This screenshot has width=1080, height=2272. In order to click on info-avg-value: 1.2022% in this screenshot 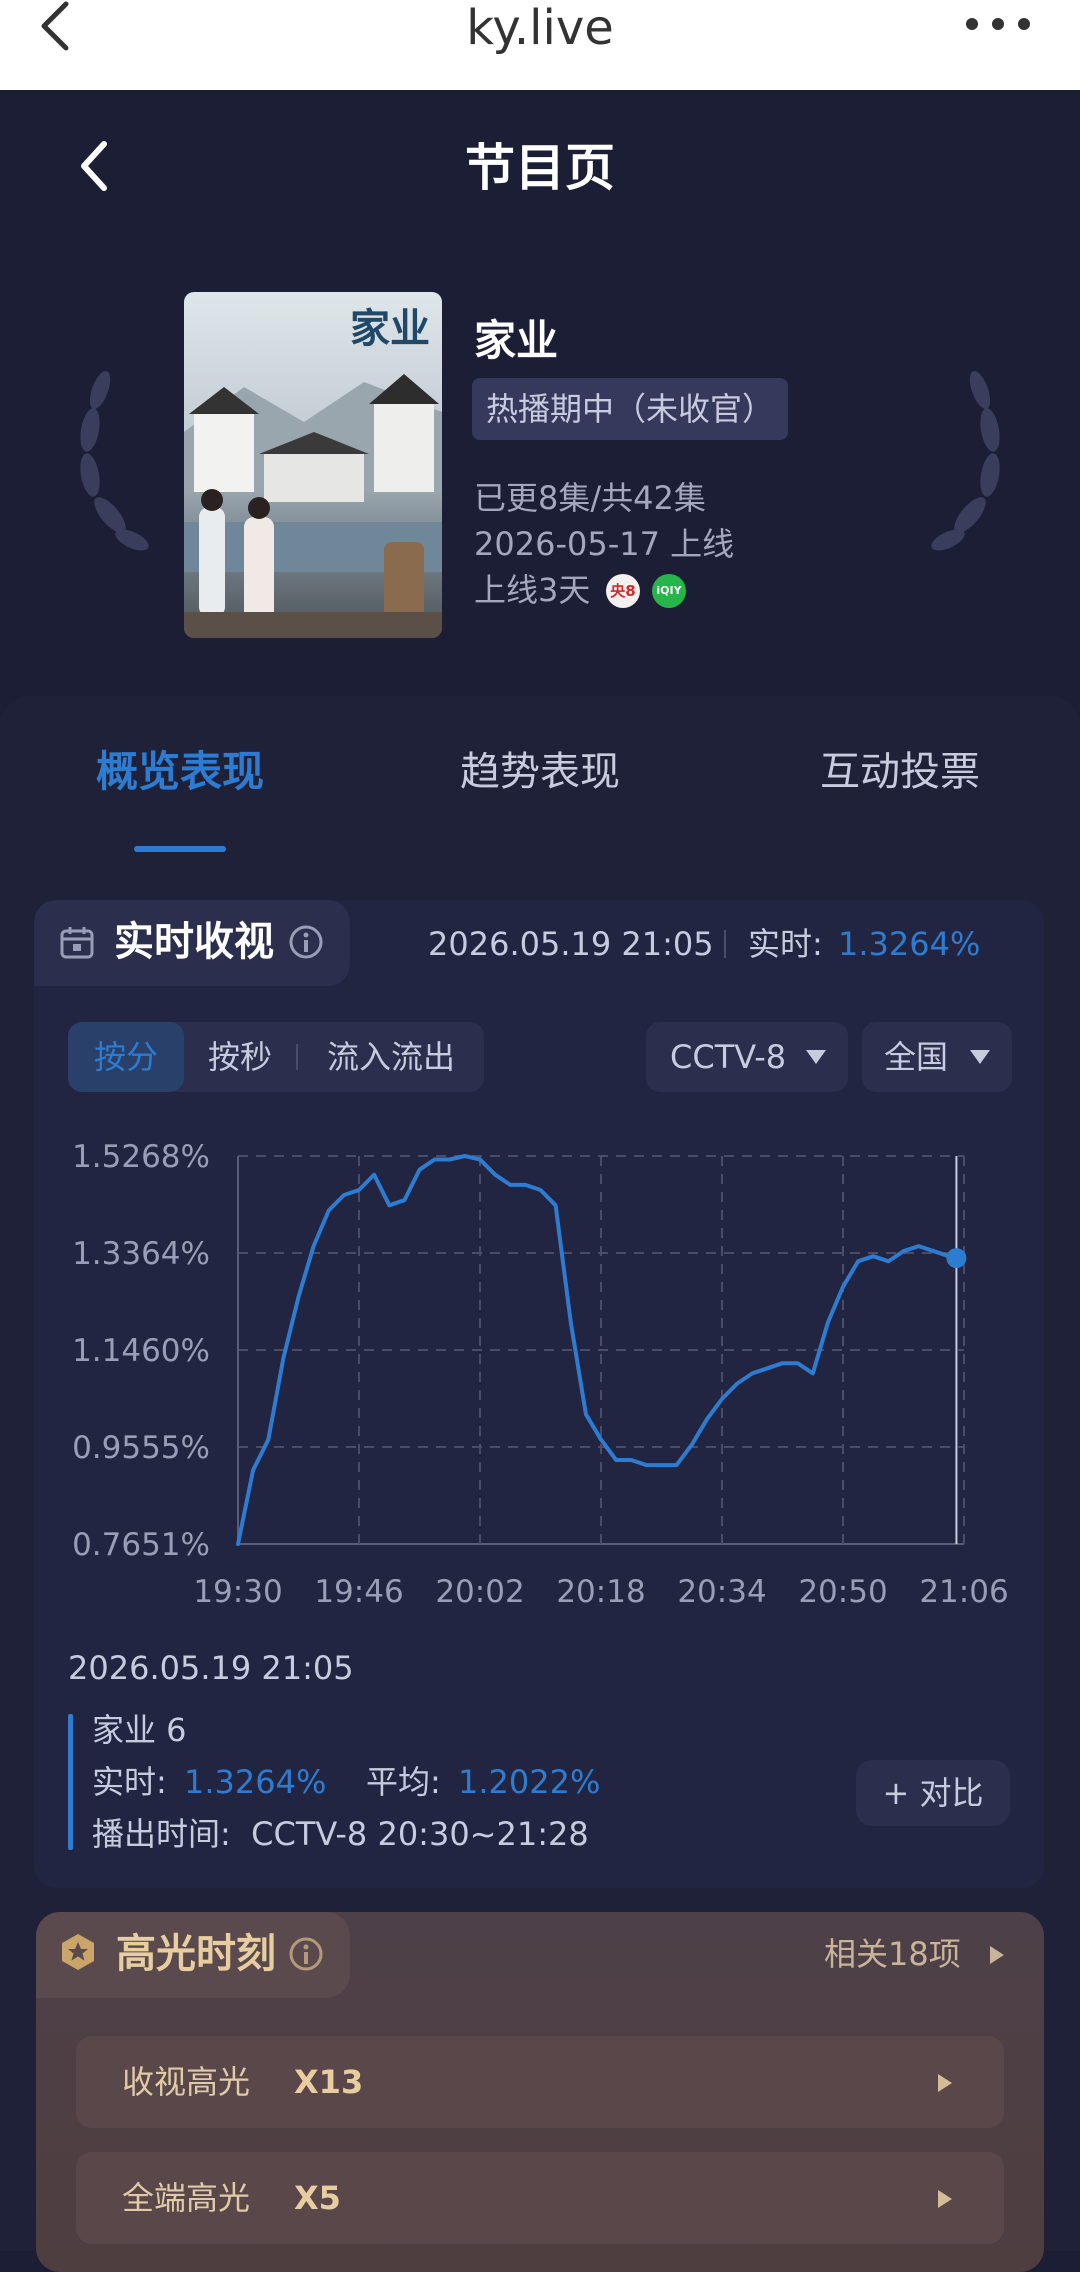, I will do `click(529, 1782)`.